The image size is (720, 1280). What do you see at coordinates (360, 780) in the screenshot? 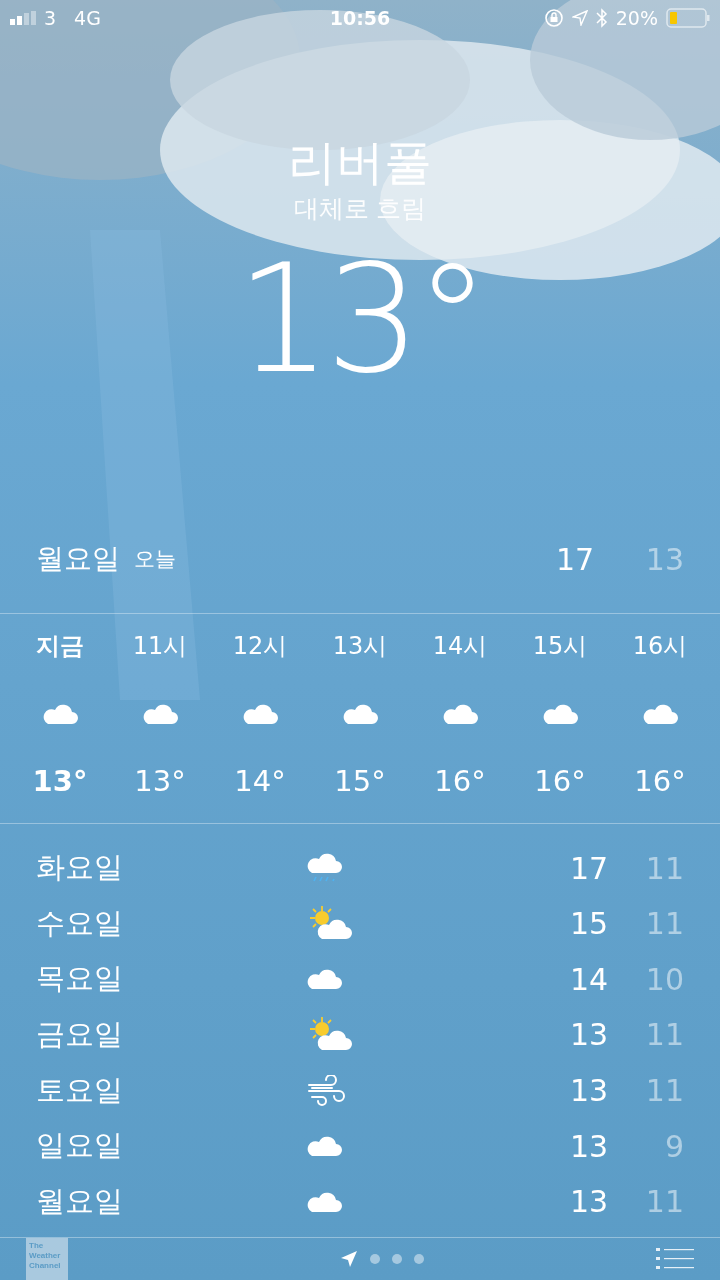
I see `hour-temperature: 15°` at bounding box center [360, 780].